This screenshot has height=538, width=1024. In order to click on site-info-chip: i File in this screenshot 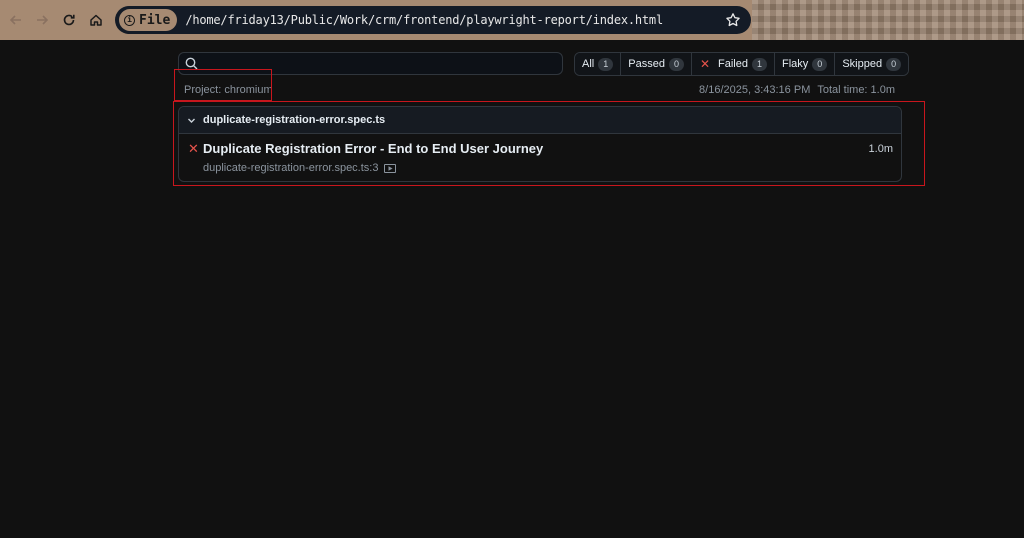, I will do `click(148, 20)`.